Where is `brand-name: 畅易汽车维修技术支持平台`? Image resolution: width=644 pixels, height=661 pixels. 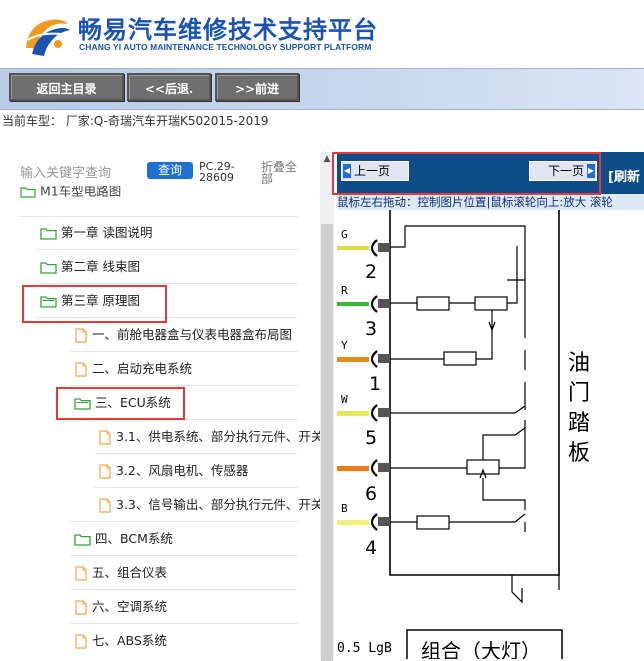 brand-name: 畅易汽车维修技术支持平台 is located at coordinates (228, 30).